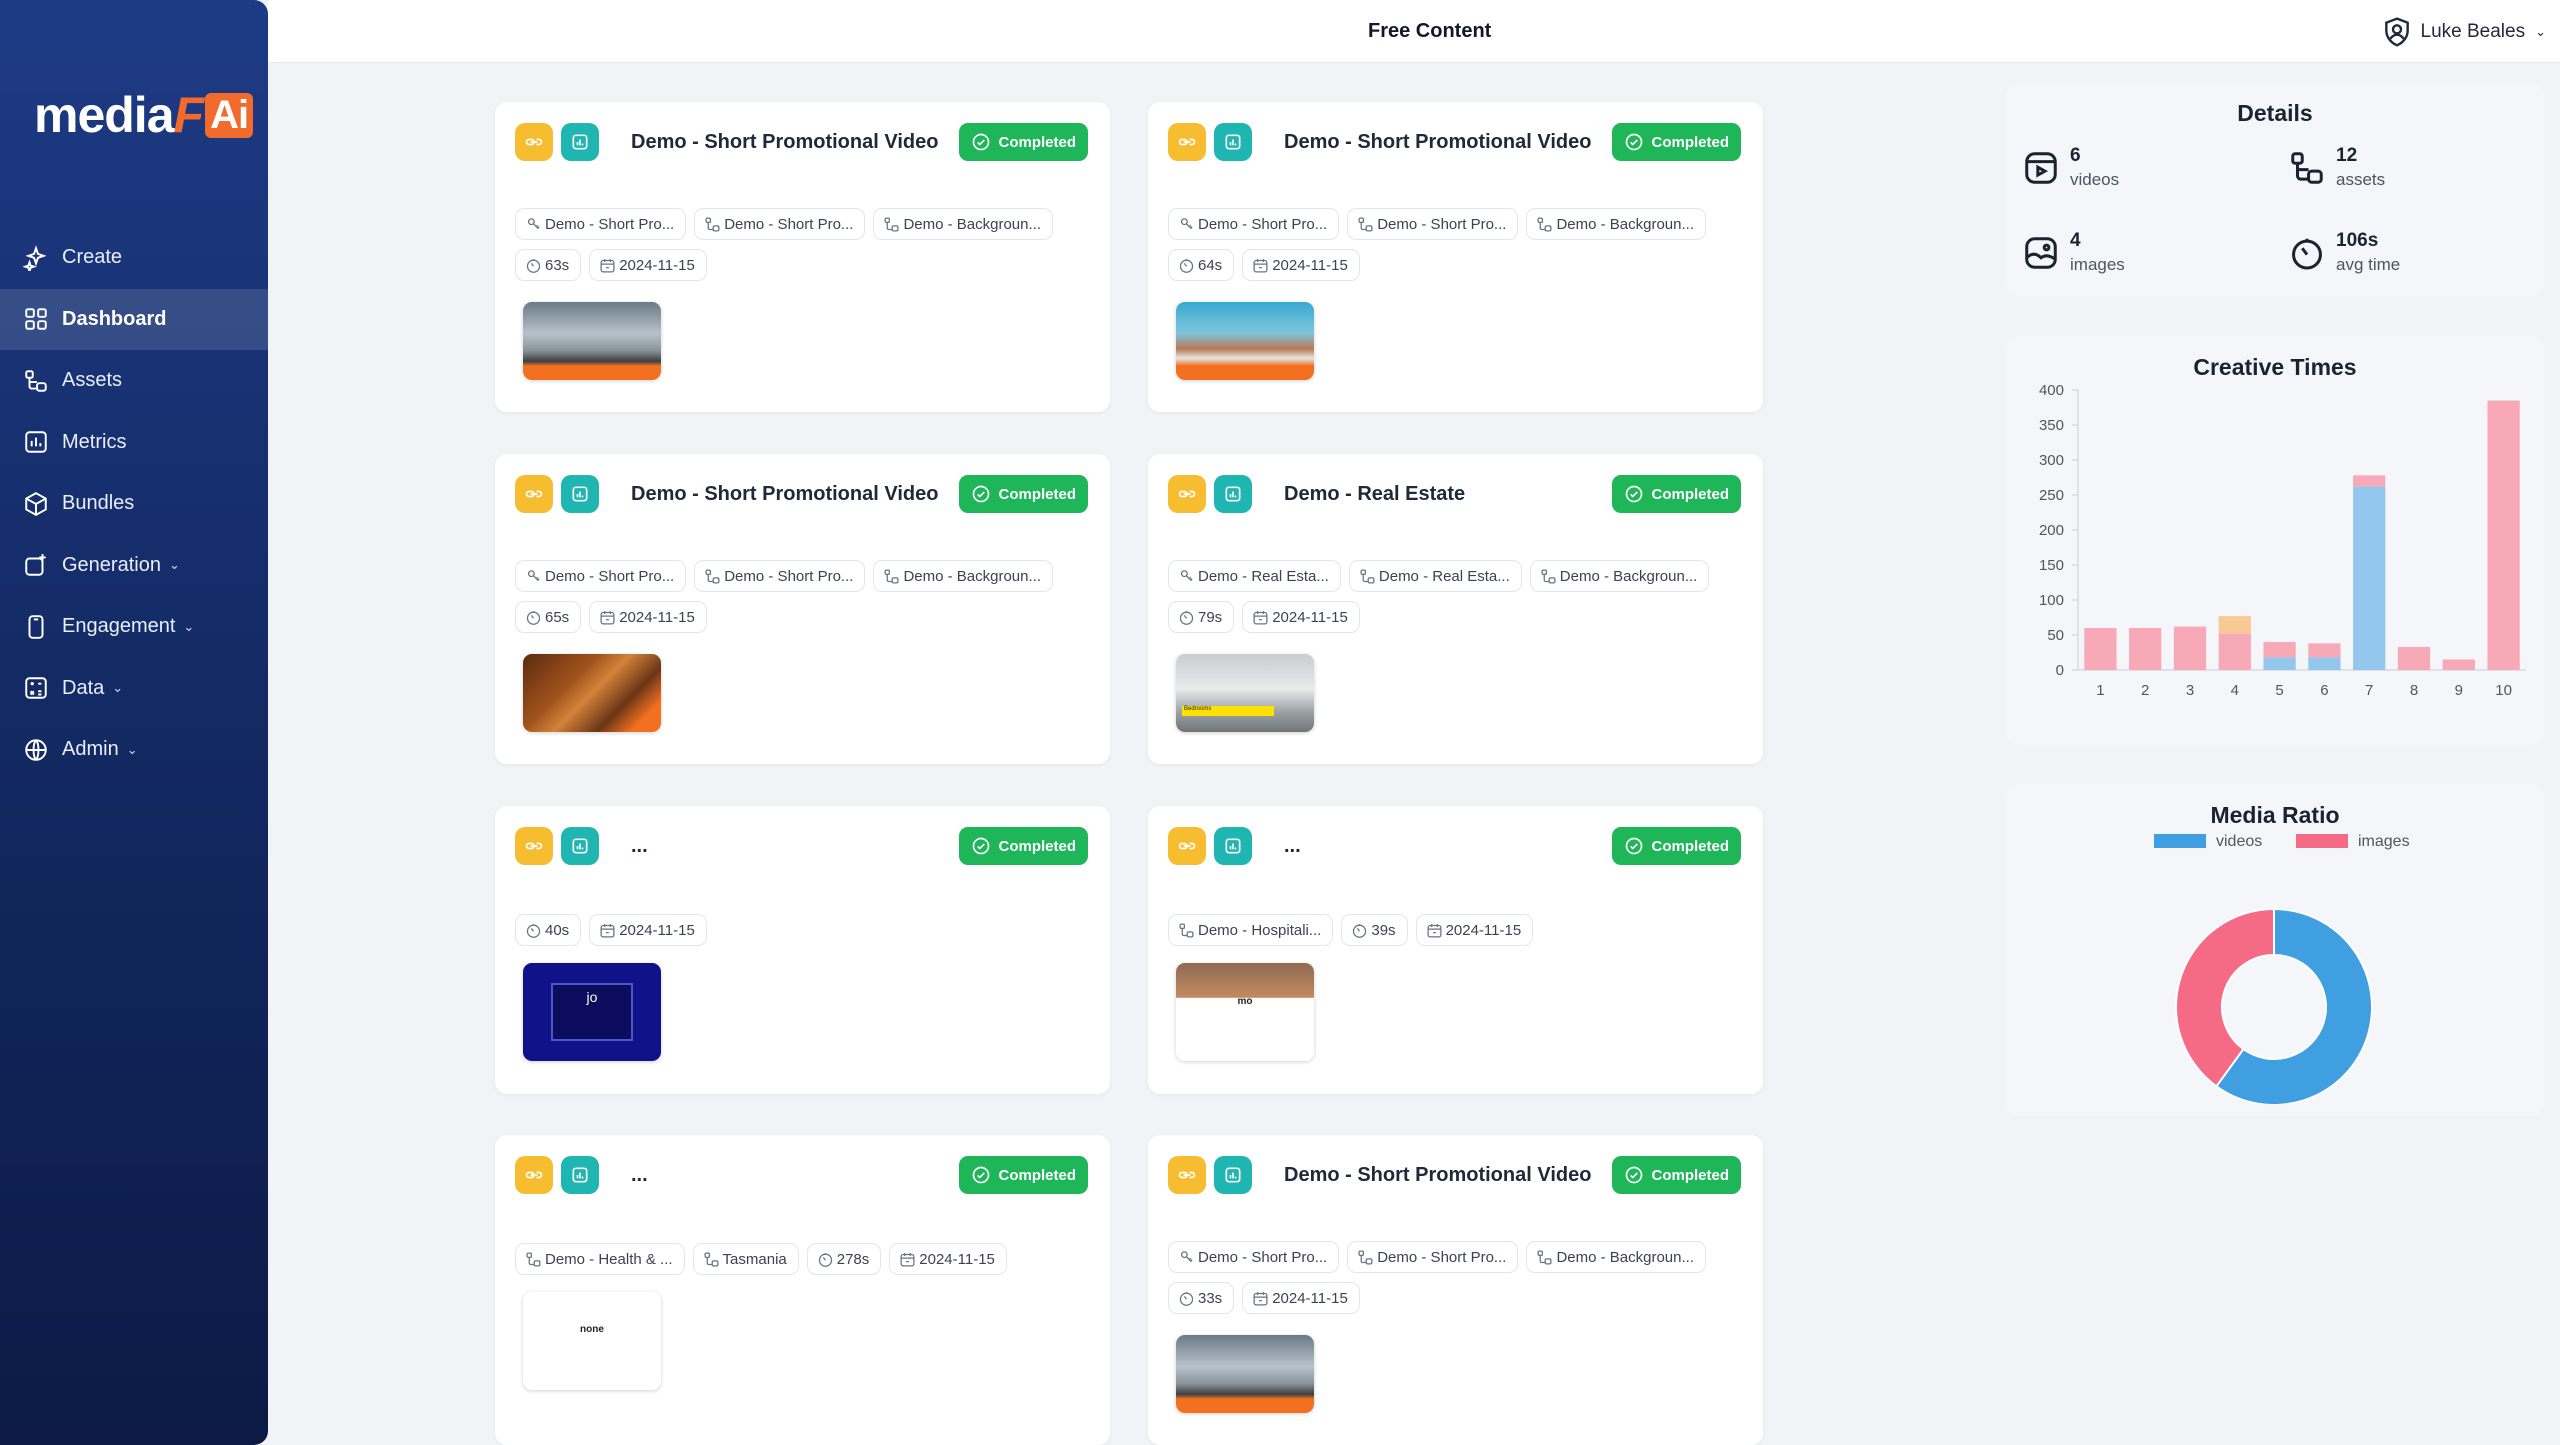 The width and height of the screenshot is (2560, 1445). Describe the element at coordinates (844, 1259) in the screenshot. I see `tag-chip: 278s` at that location.